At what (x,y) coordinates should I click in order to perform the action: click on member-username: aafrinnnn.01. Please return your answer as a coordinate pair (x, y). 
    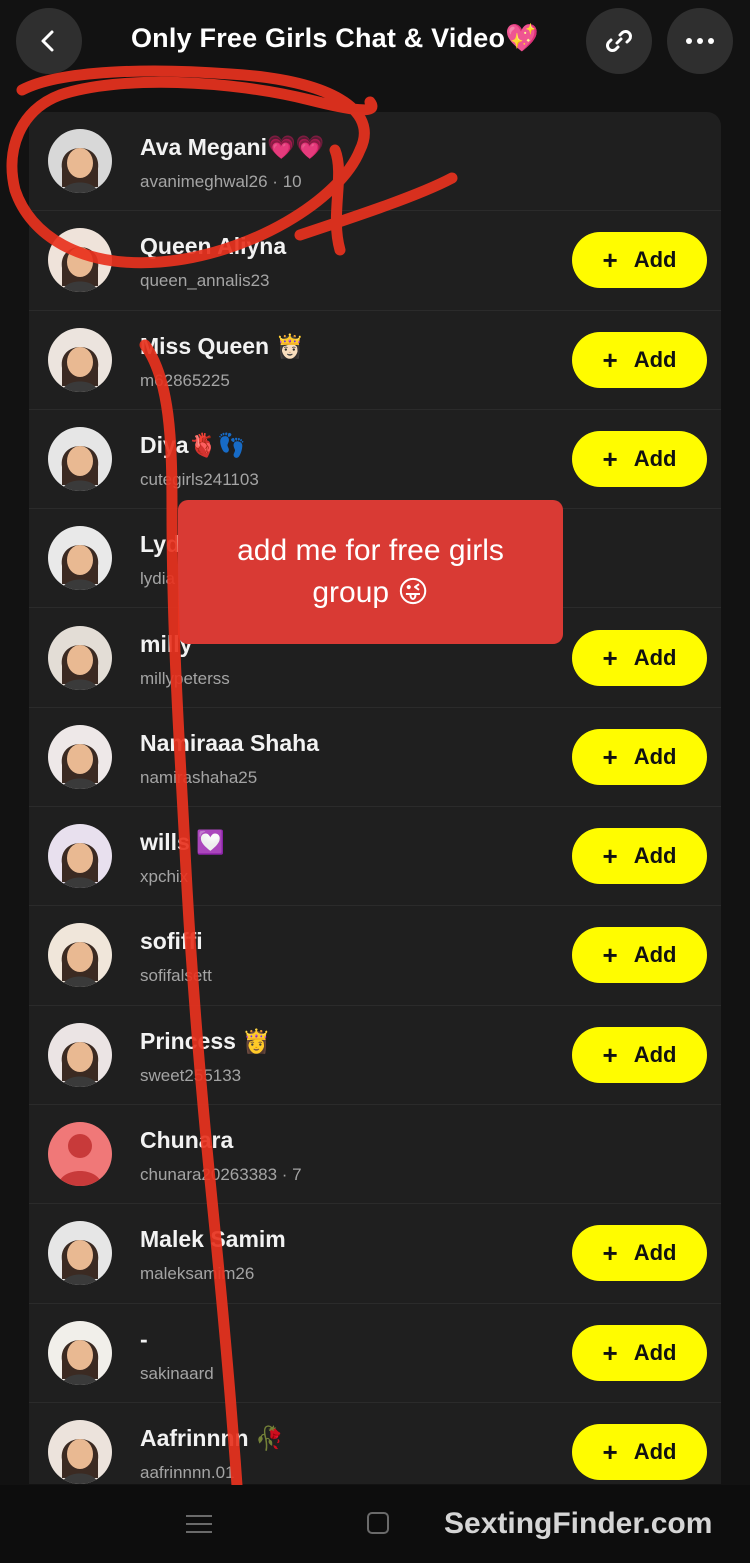
    Looking at the image, I should click on (187, 1472).